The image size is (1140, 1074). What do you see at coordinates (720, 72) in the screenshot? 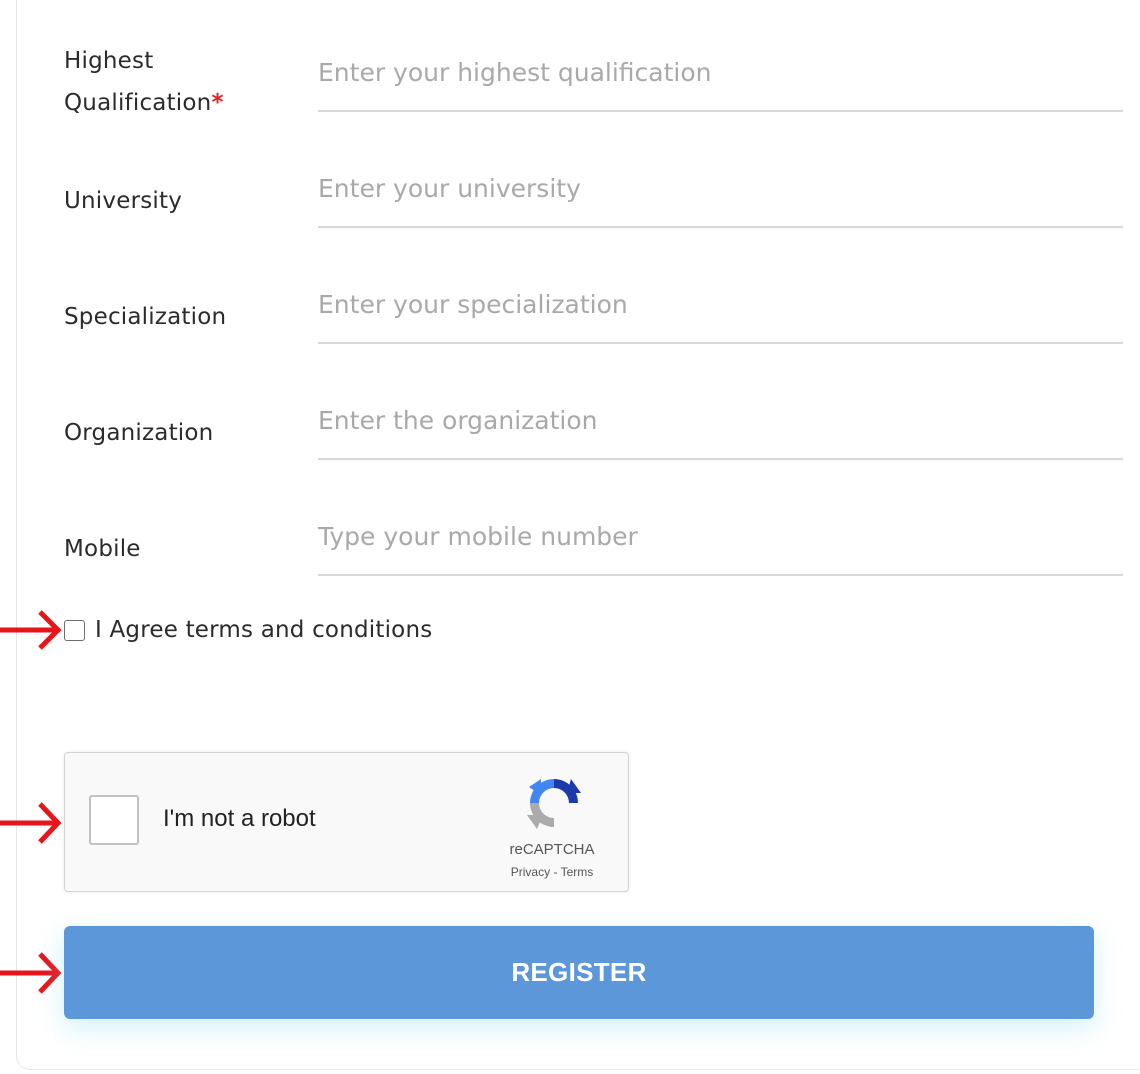
I see `qualification-input` at bounding box center [720, 72].